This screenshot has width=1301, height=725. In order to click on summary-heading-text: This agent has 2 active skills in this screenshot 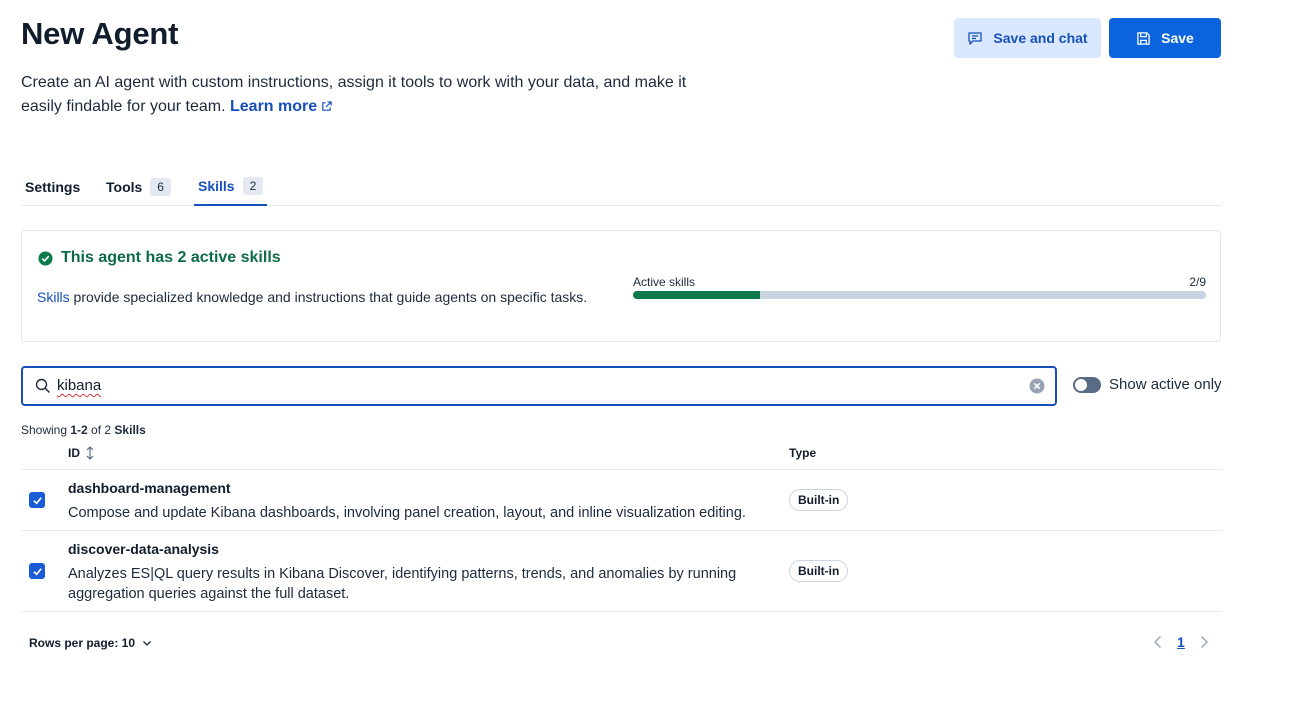, I will do `click(171, 257)`.